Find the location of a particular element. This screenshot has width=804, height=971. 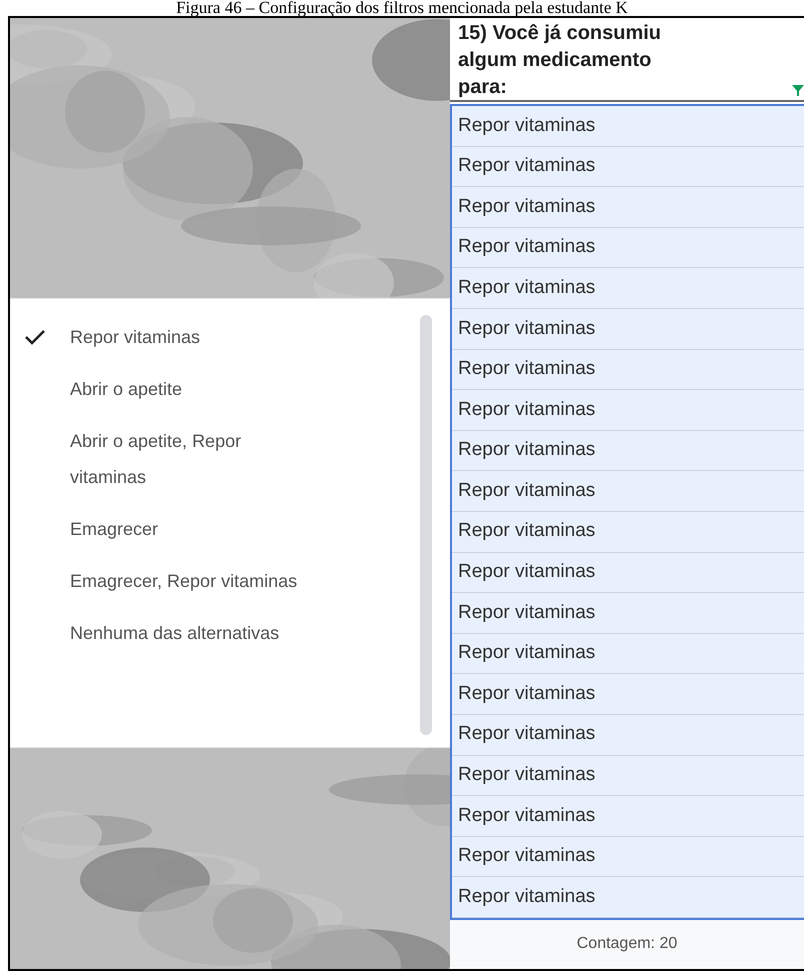

figure-caption: Figura 46 – Configuração dos filtros mencionada pela estudante K is located at coordinates (402, 8).